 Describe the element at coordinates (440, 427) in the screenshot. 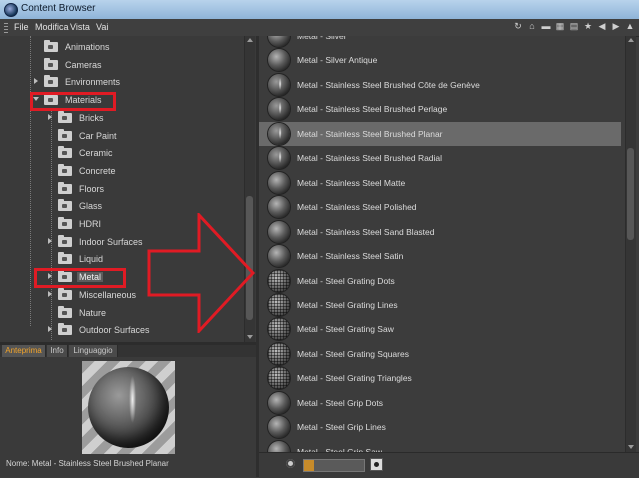

I see `list-item: Metal - Steel Grip Lines` at that location.